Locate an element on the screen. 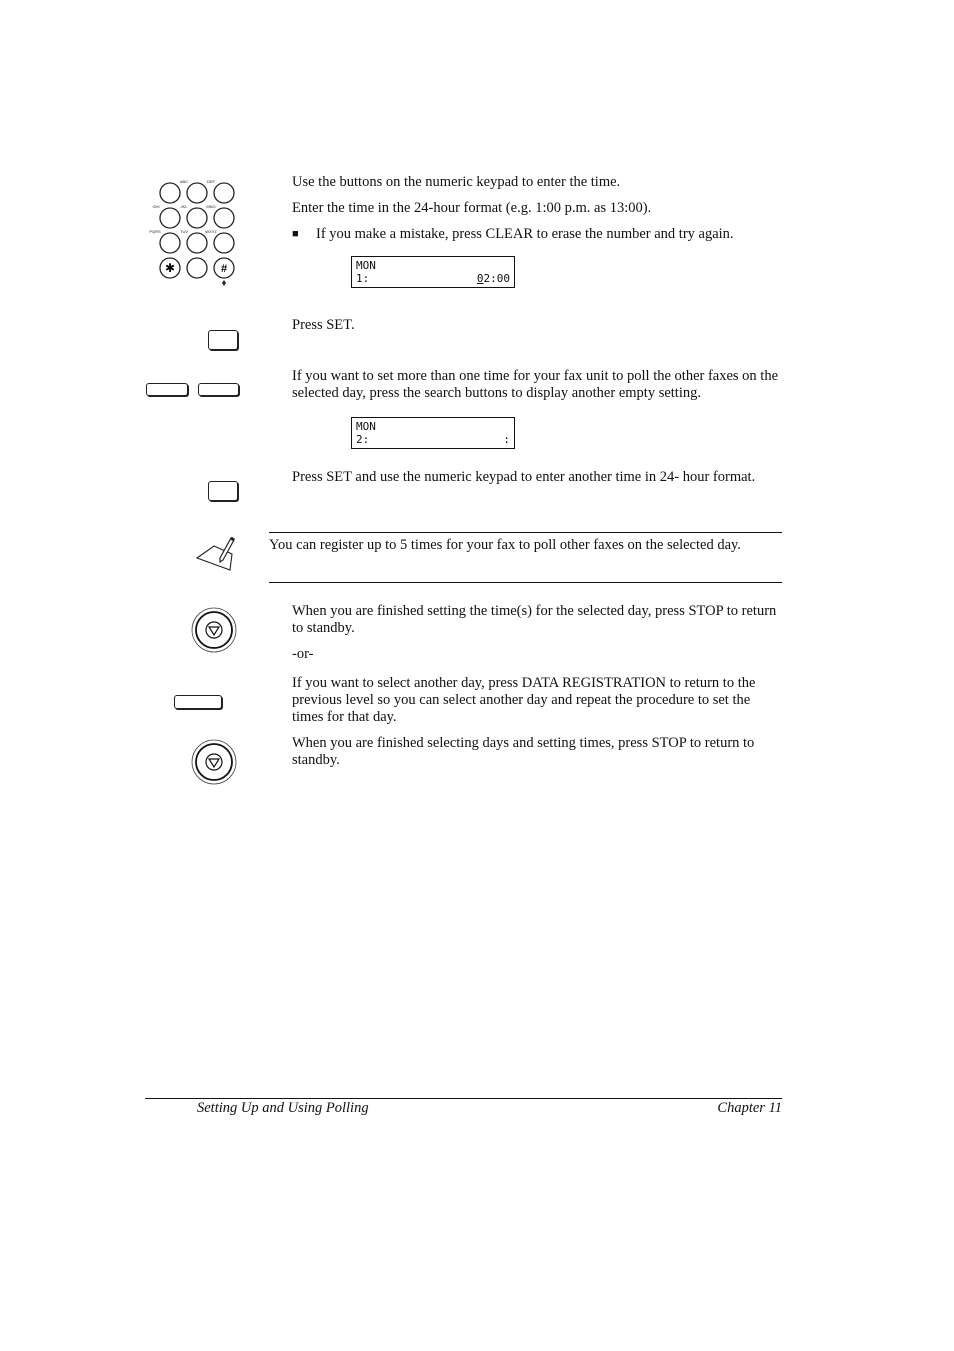 This screenshot has height=1351, width=954. search-left-key-icon is located at coordinates (167, 389).